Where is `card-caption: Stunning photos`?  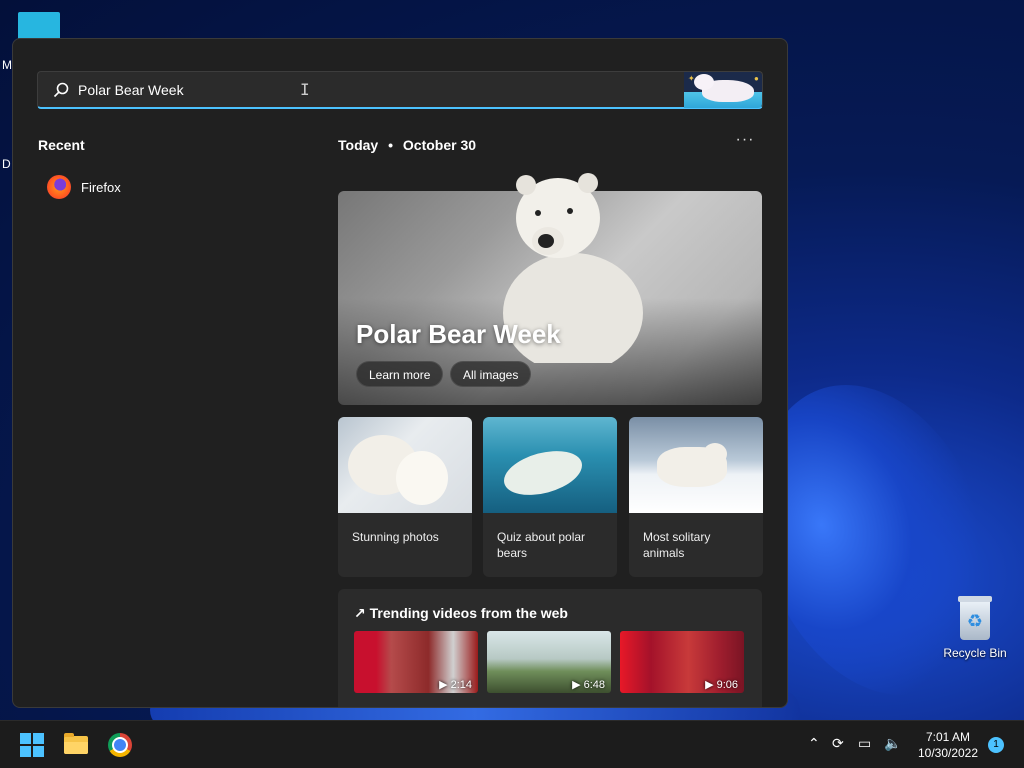
card-caption: Stunning photos is located at coordinates (395, 537).